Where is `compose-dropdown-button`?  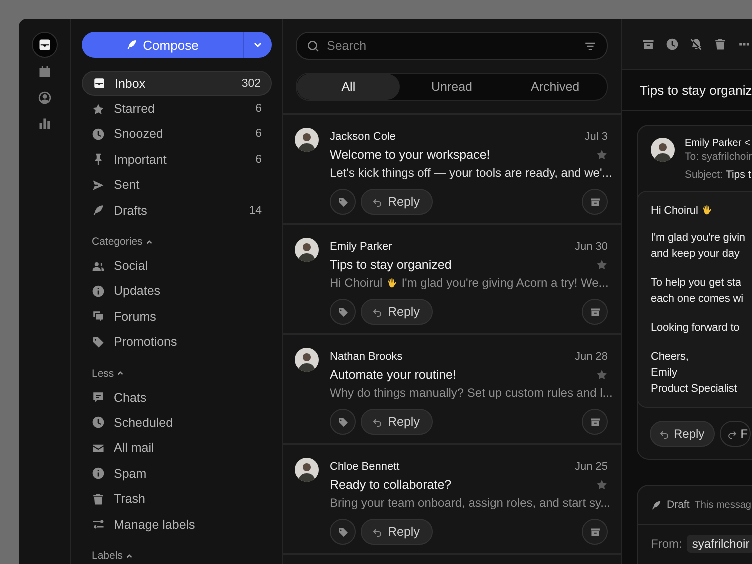 compose-dropdown-button is located at coordinates (257, 45).